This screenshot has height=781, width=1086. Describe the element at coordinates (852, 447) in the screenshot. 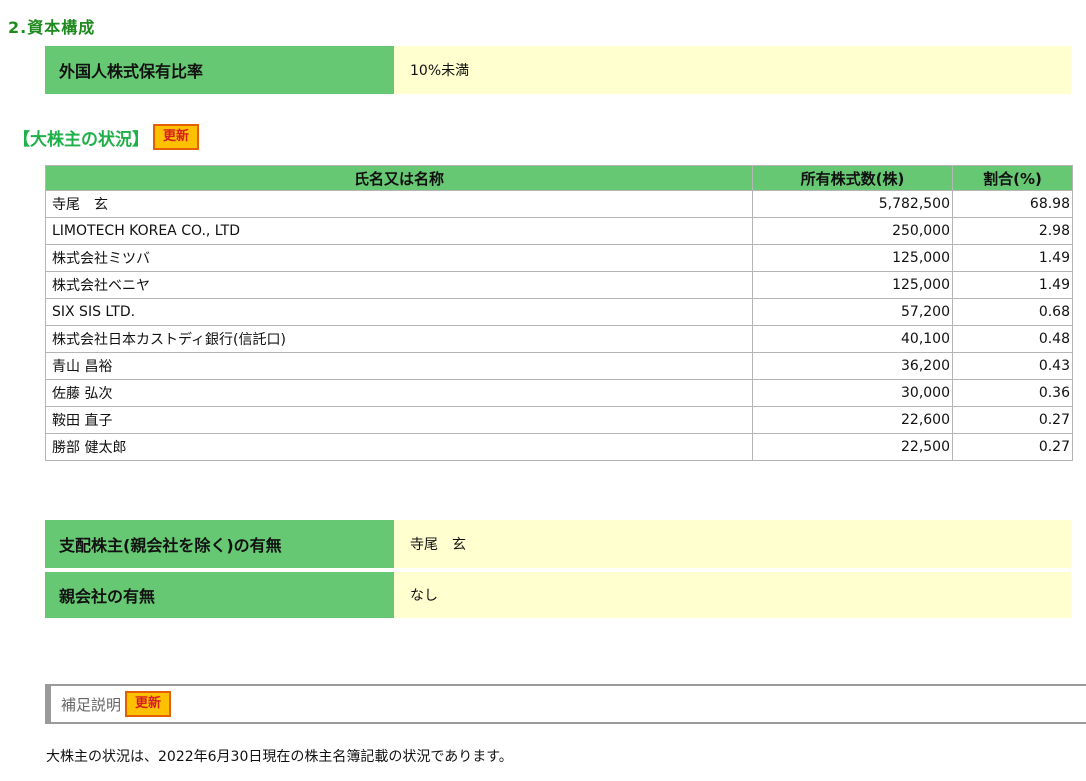

I see `holder-shares: 22,500` at that location.